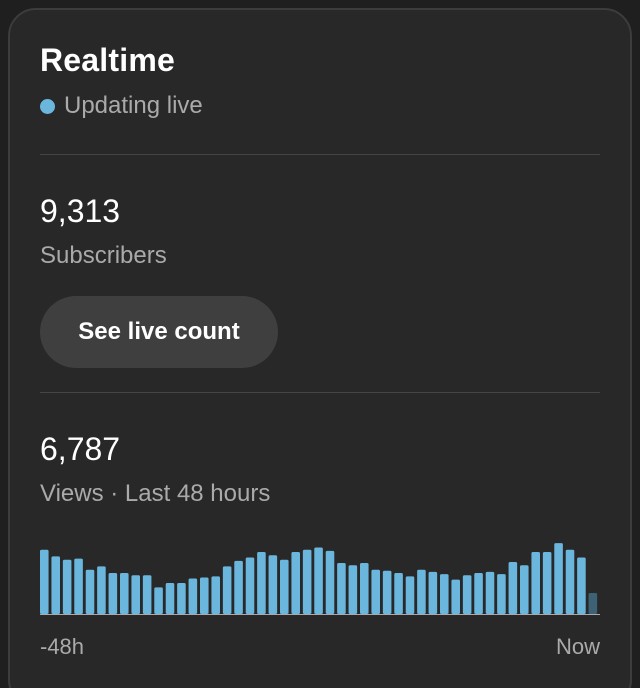 The height and width of the screenshot is (688, 640). What do you see at coordinates (577, 646) in the screenshot?
I see `chart-end-label: Now` at bounding box center [577, 646].